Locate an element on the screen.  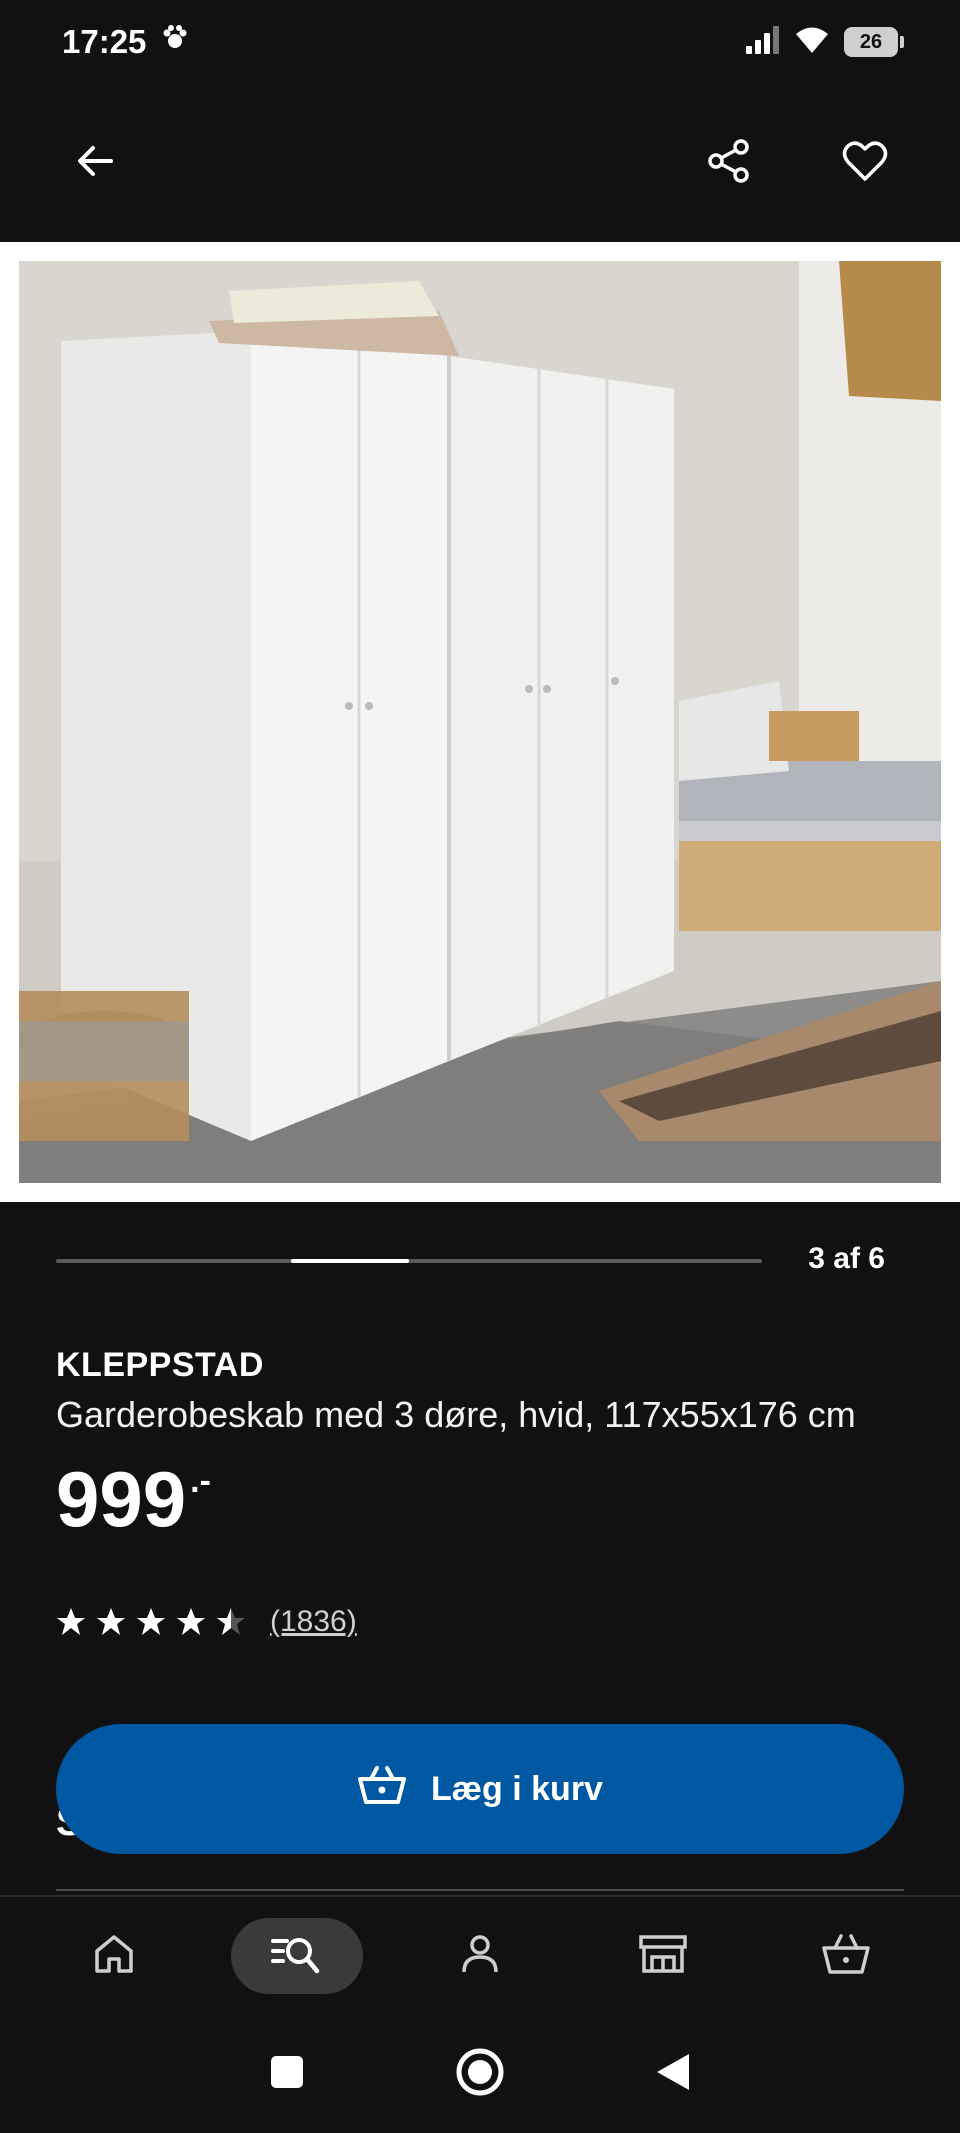
gallery-counter: 3 af 6 is located at coordinates (846, 1258).